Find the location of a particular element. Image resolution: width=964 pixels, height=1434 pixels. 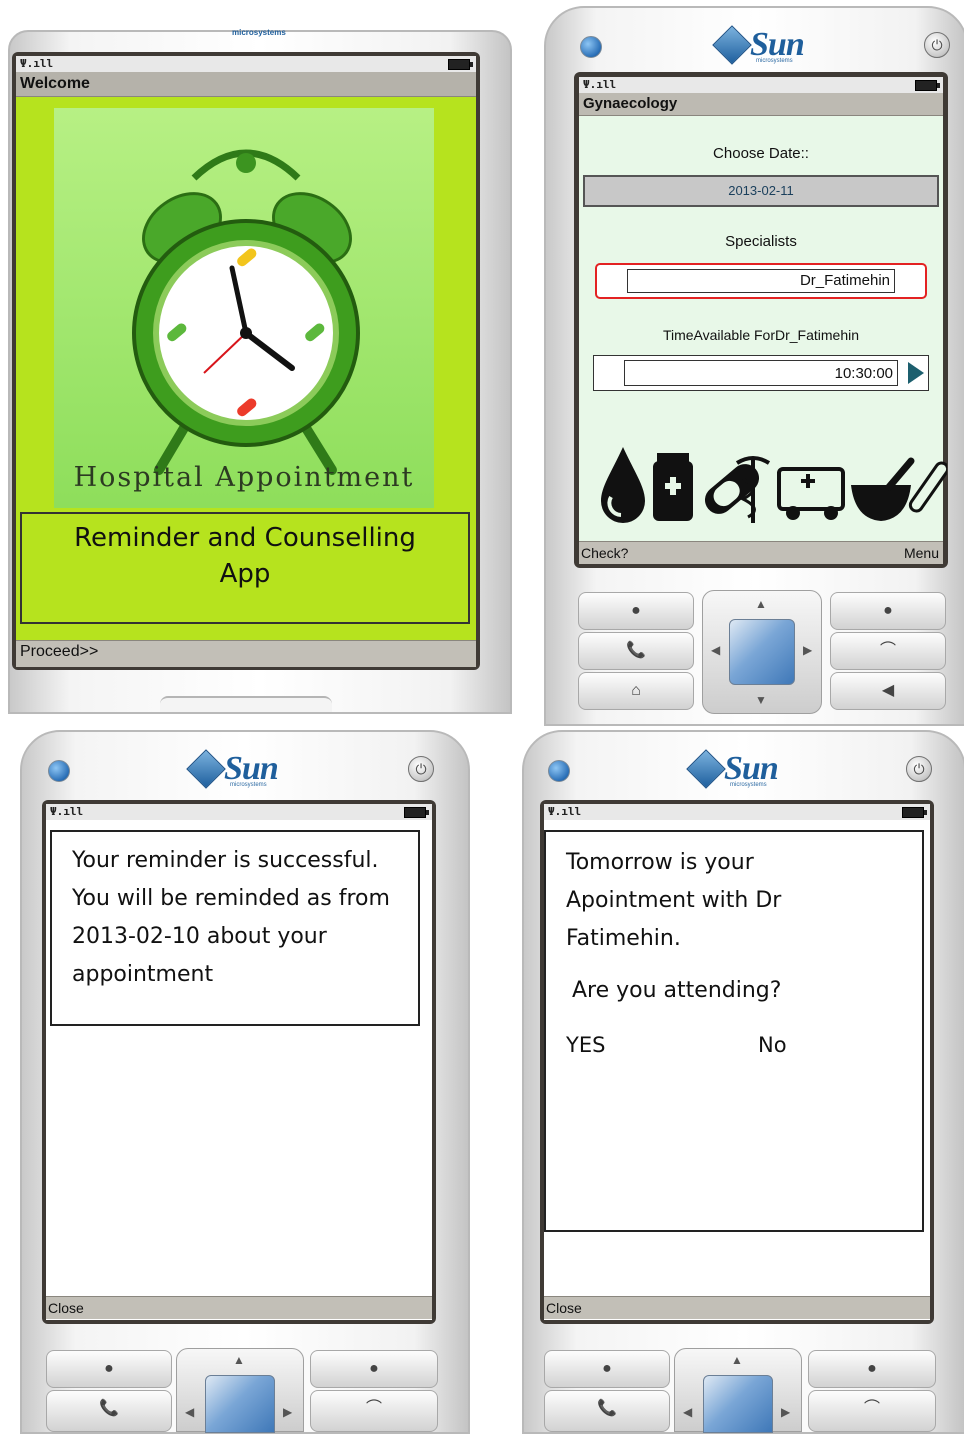

attending-question: Are you attending? is located at coordinates (677, 990).